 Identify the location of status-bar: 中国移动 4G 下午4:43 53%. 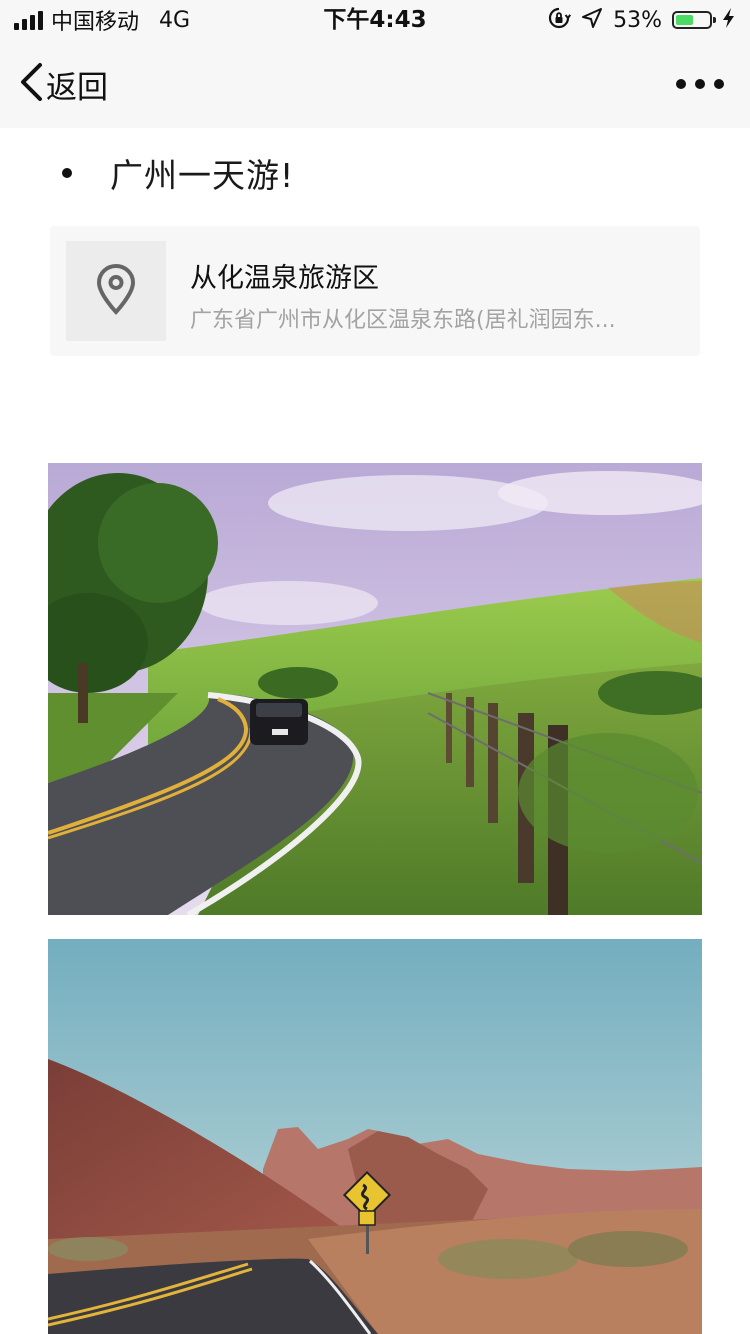
(375, 20).